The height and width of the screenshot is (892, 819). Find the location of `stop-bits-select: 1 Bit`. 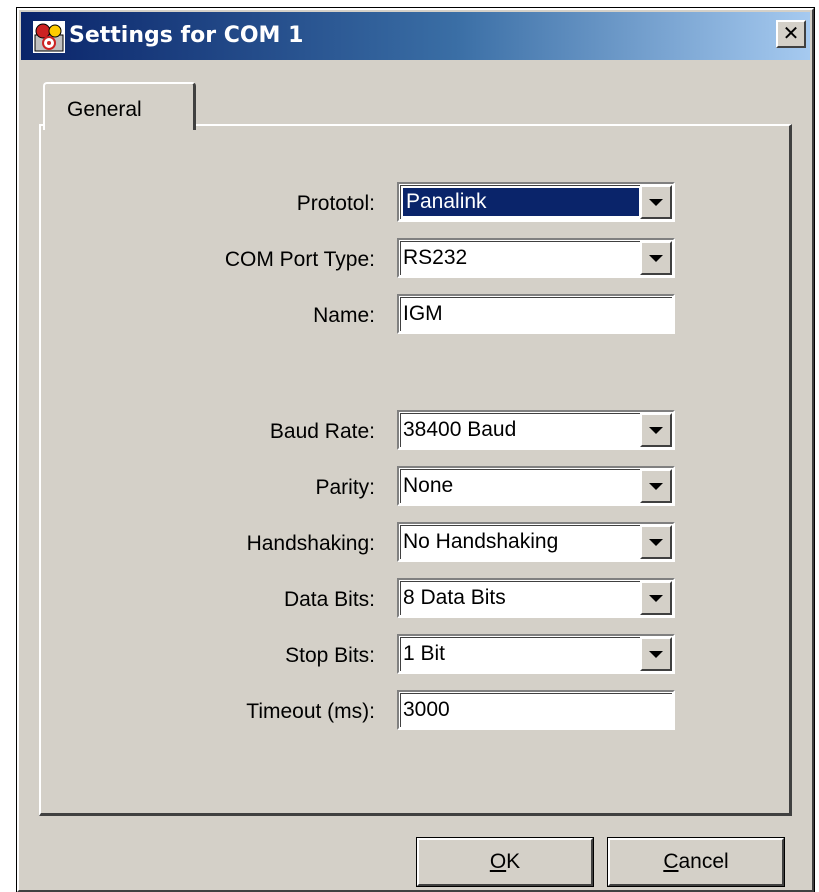

stop-bits-select: 1 Bit is located at coordinates (536, 654).